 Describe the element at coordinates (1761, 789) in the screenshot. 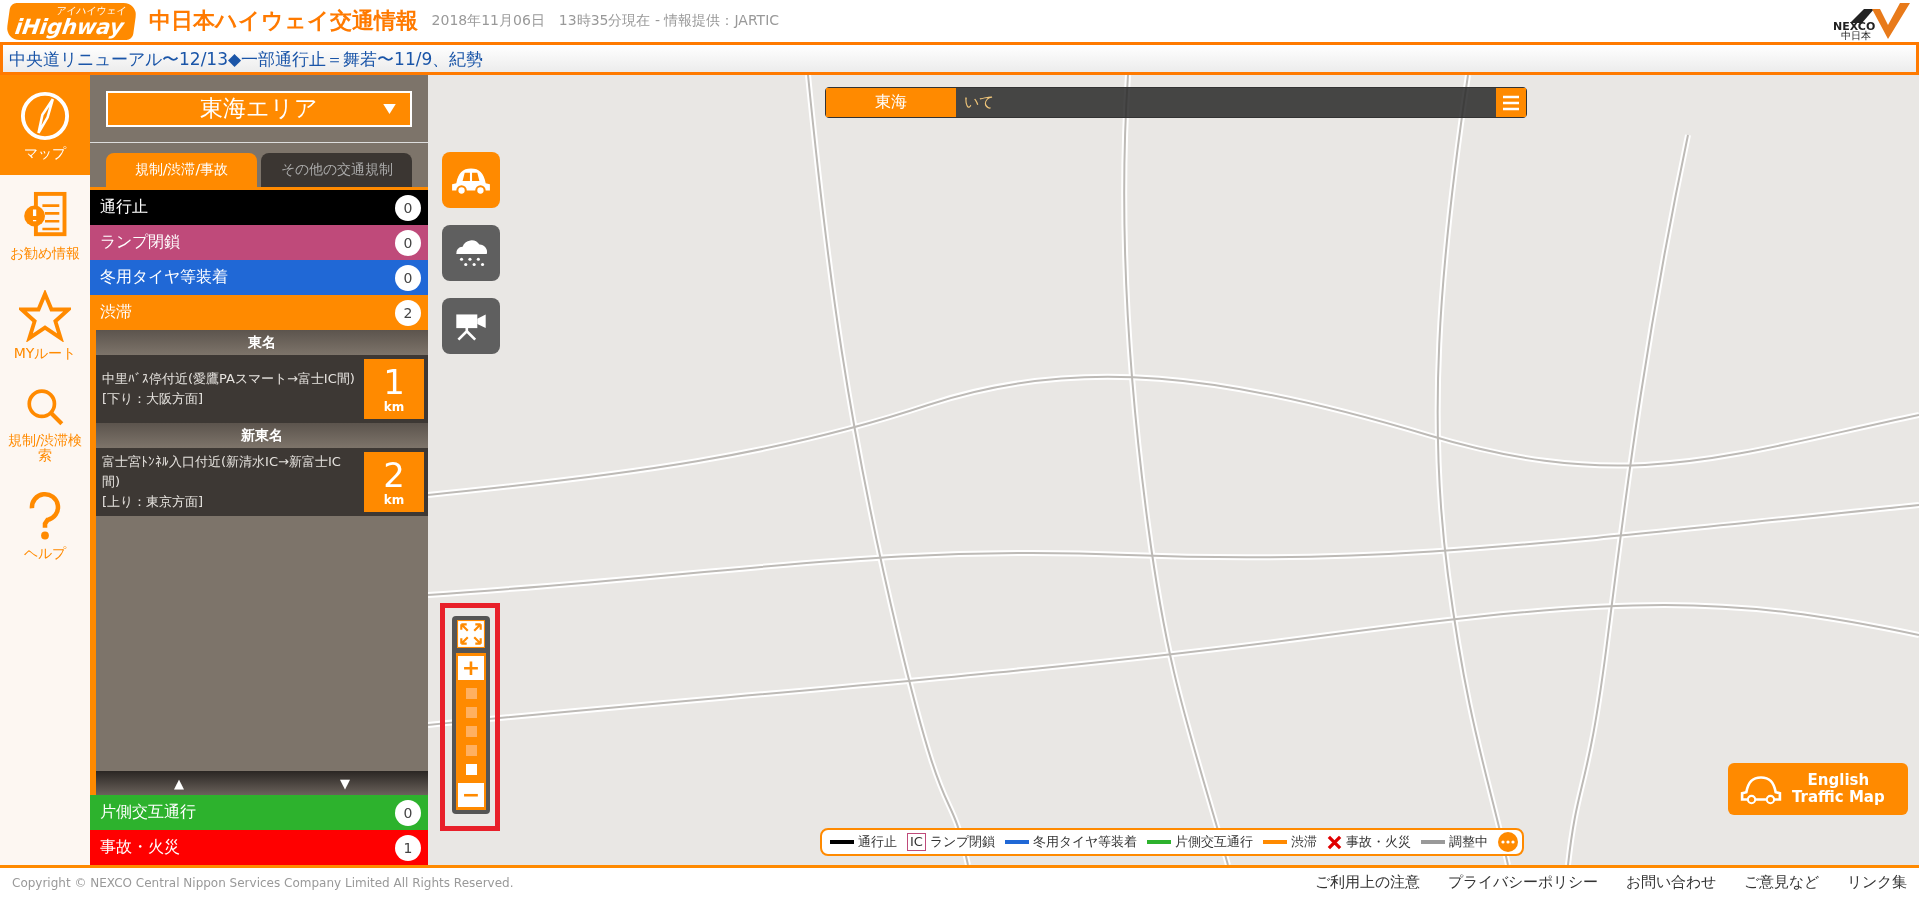

I see `car-icon` at that location.